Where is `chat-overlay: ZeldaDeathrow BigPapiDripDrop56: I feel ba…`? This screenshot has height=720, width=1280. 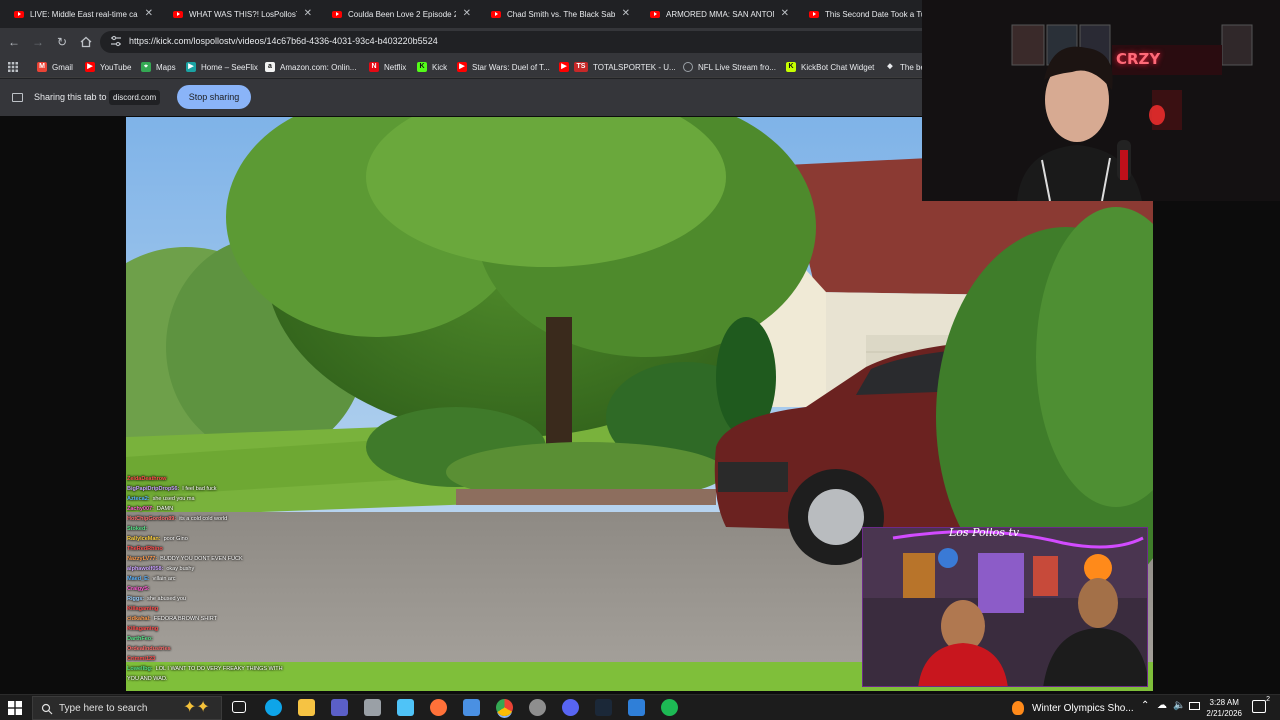 chat-overlay: ZeldaDeathrow BigPapiDripDrop56: I feel ba… is located at coordinates (227, 579).